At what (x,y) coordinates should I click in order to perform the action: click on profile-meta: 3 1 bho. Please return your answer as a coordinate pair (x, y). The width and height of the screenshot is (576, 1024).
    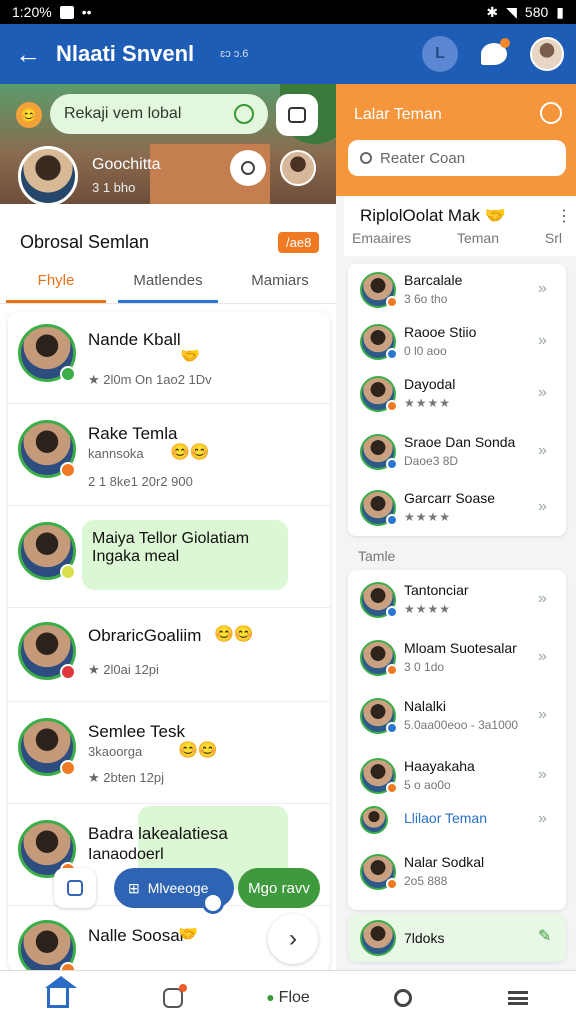
    Looking at the image, I should click on (114, 187).